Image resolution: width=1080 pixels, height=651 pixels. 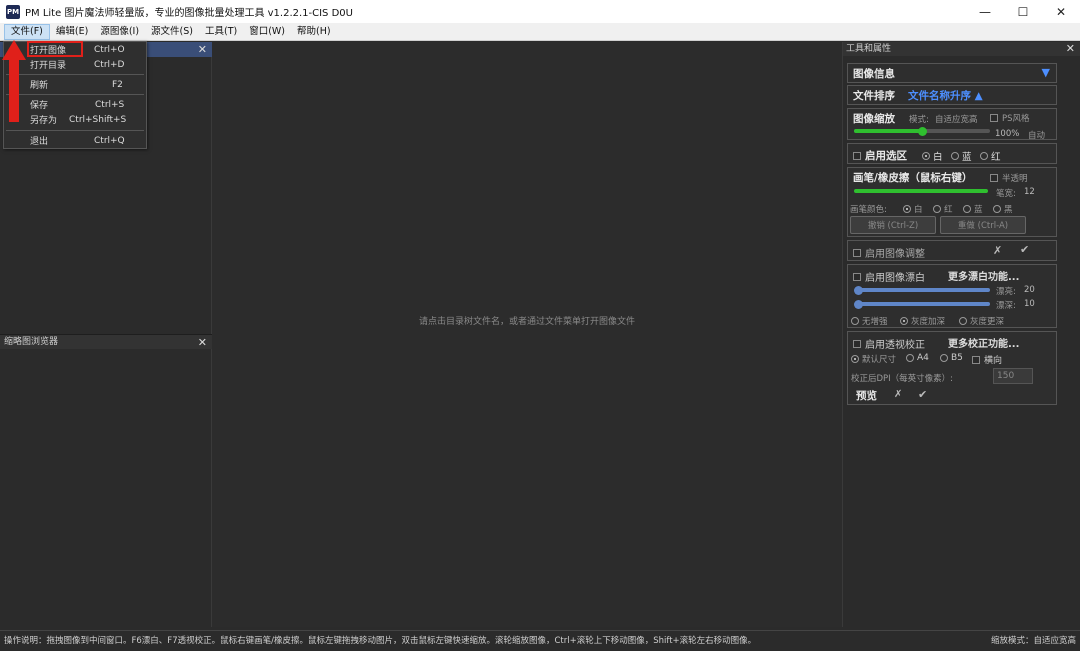 I want to click on enable-adjust-label: 启用图像调整, so click(x=895, y=254).